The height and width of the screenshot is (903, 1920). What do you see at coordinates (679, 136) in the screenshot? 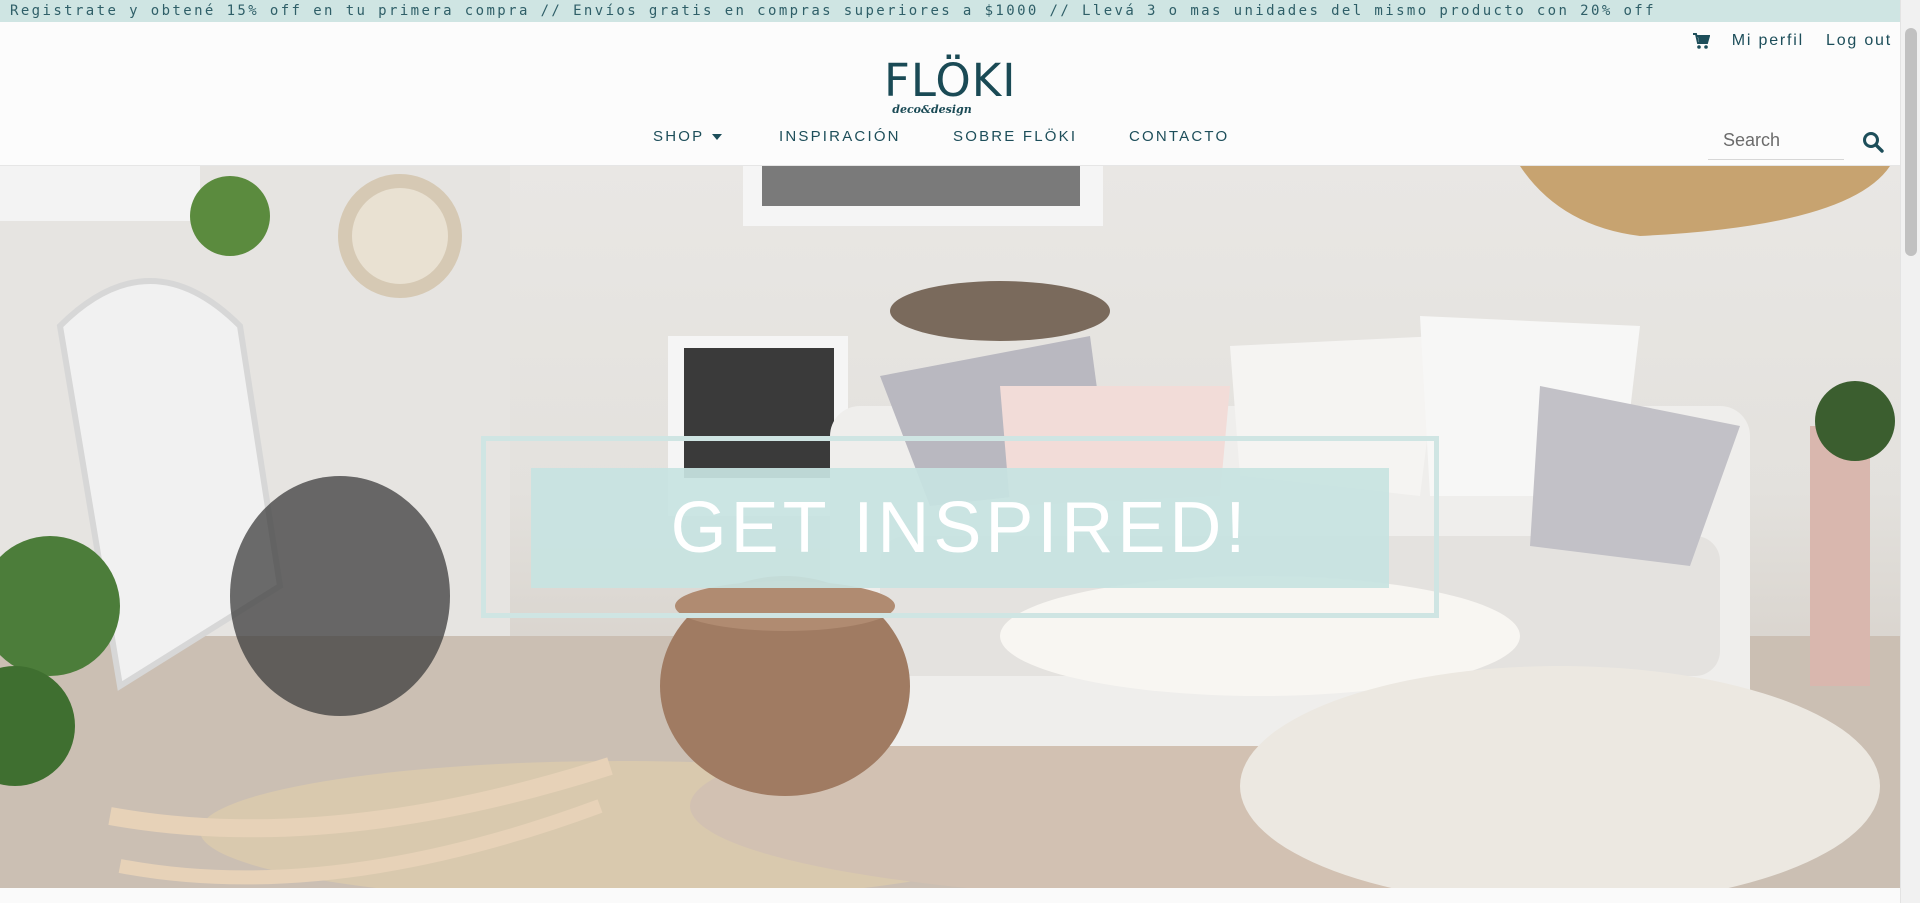
I see `nav-item-shop-label: SHOP` at bounding box center [679, 136].